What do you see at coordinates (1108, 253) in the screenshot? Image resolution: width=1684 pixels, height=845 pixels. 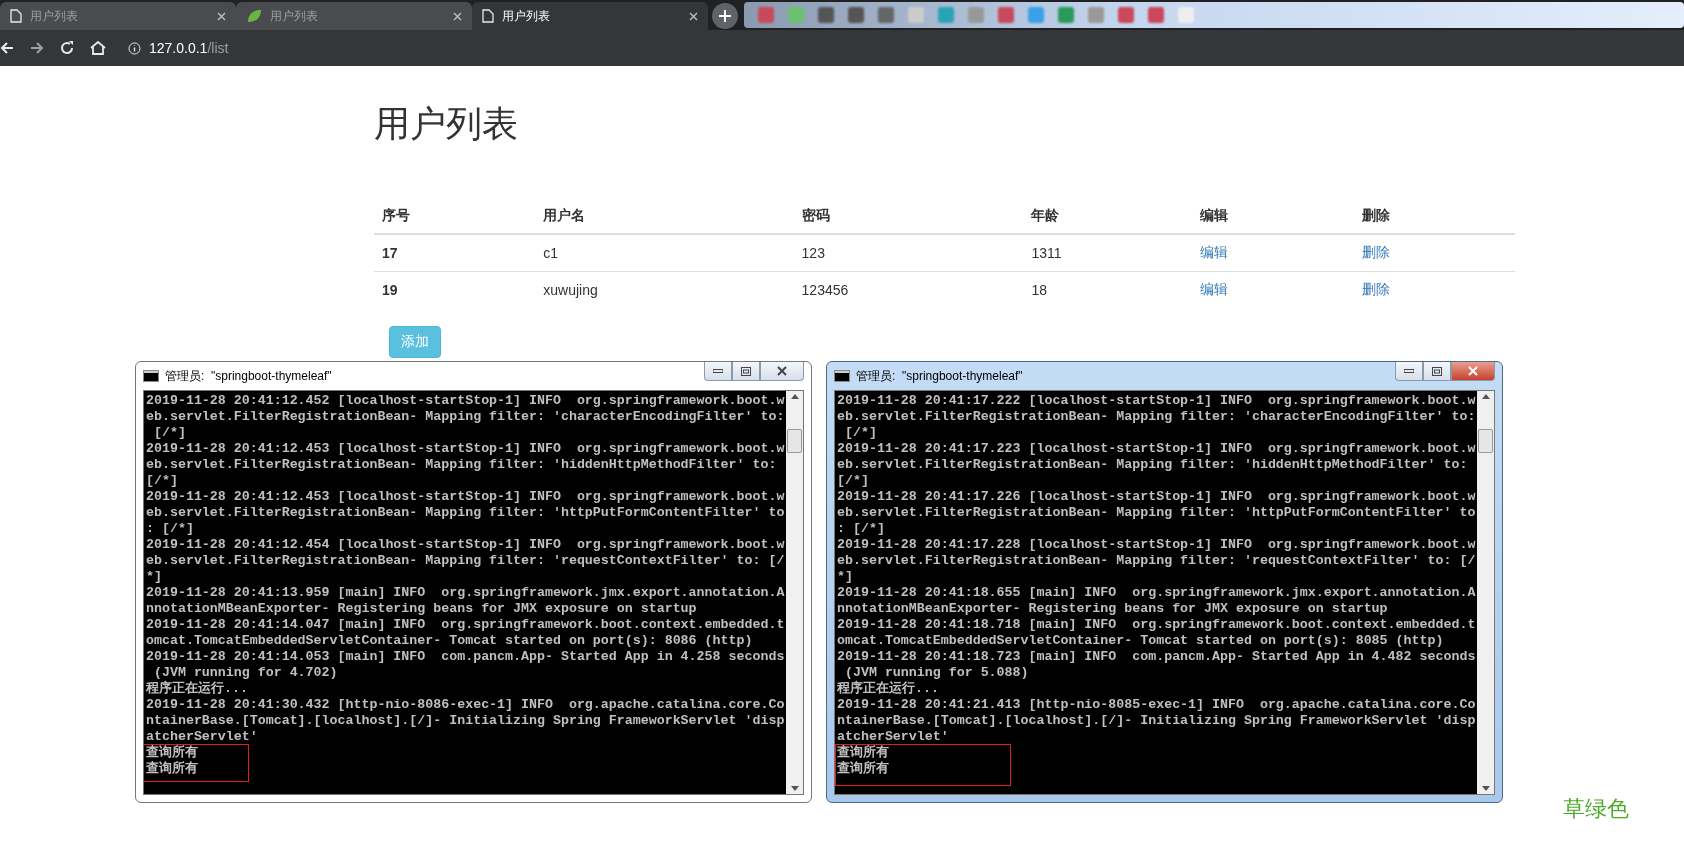 I see `table-cell: 1311` at bounding box center [1108, 253].